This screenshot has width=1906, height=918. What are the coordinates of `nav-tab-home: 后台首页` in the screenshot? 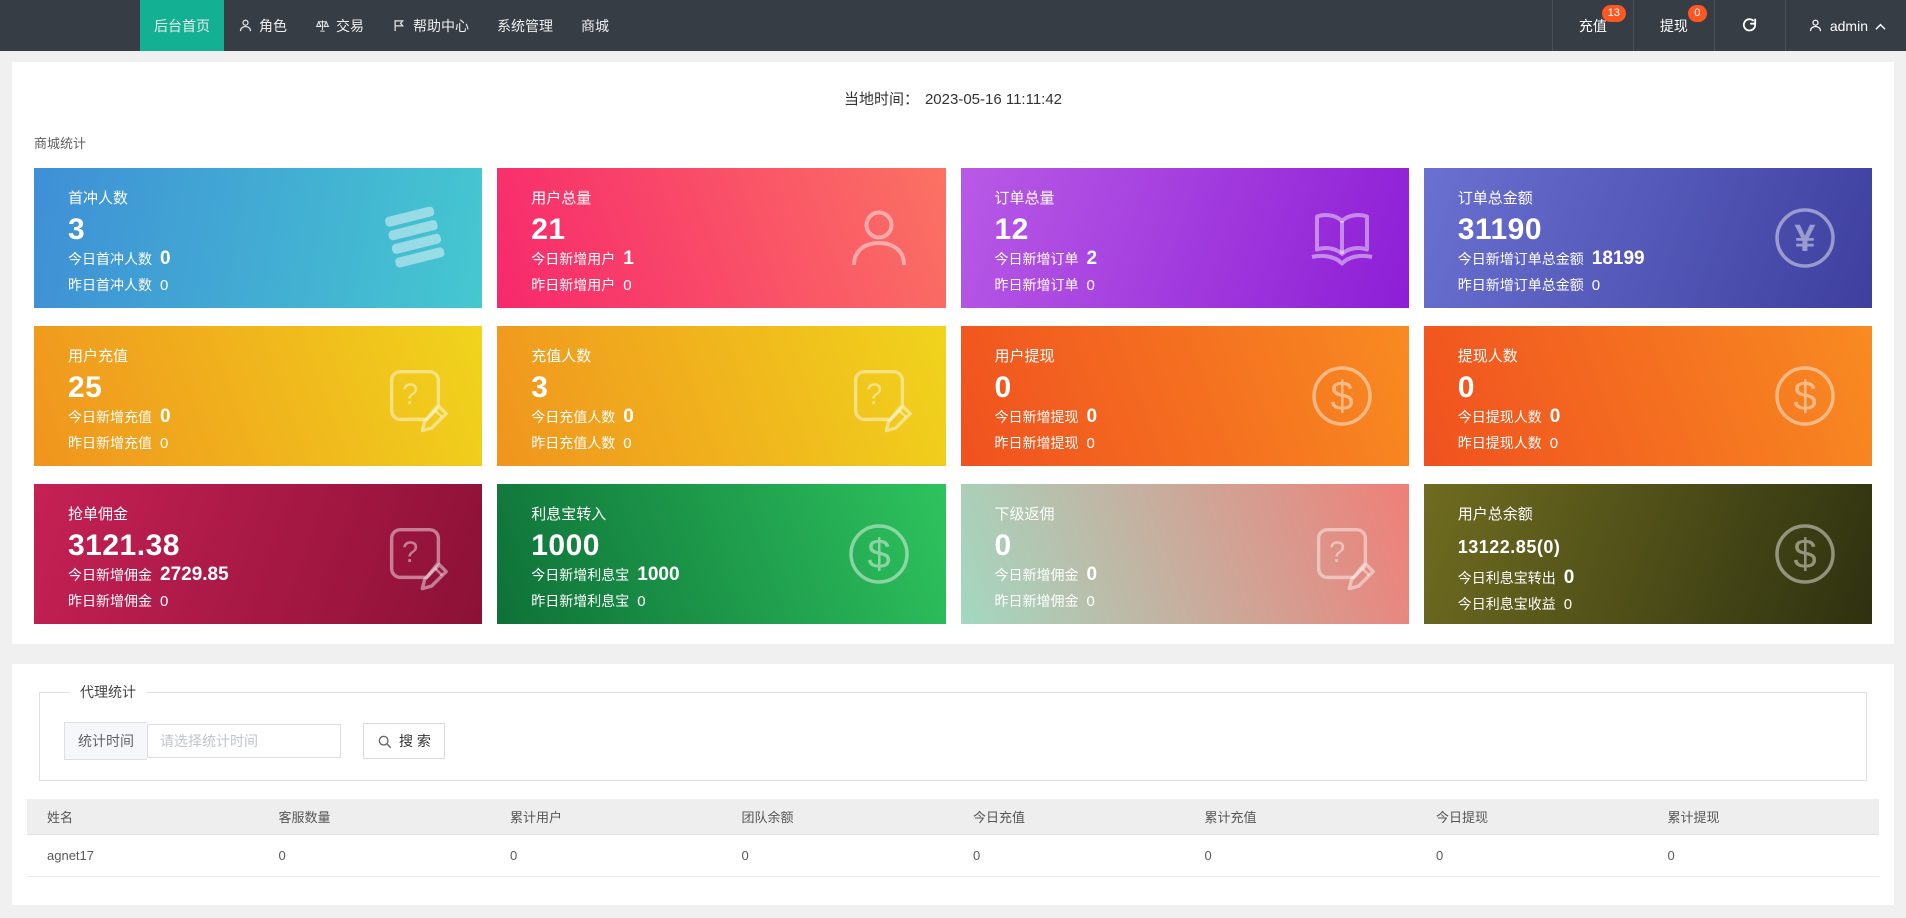 It's located at (182, 25).